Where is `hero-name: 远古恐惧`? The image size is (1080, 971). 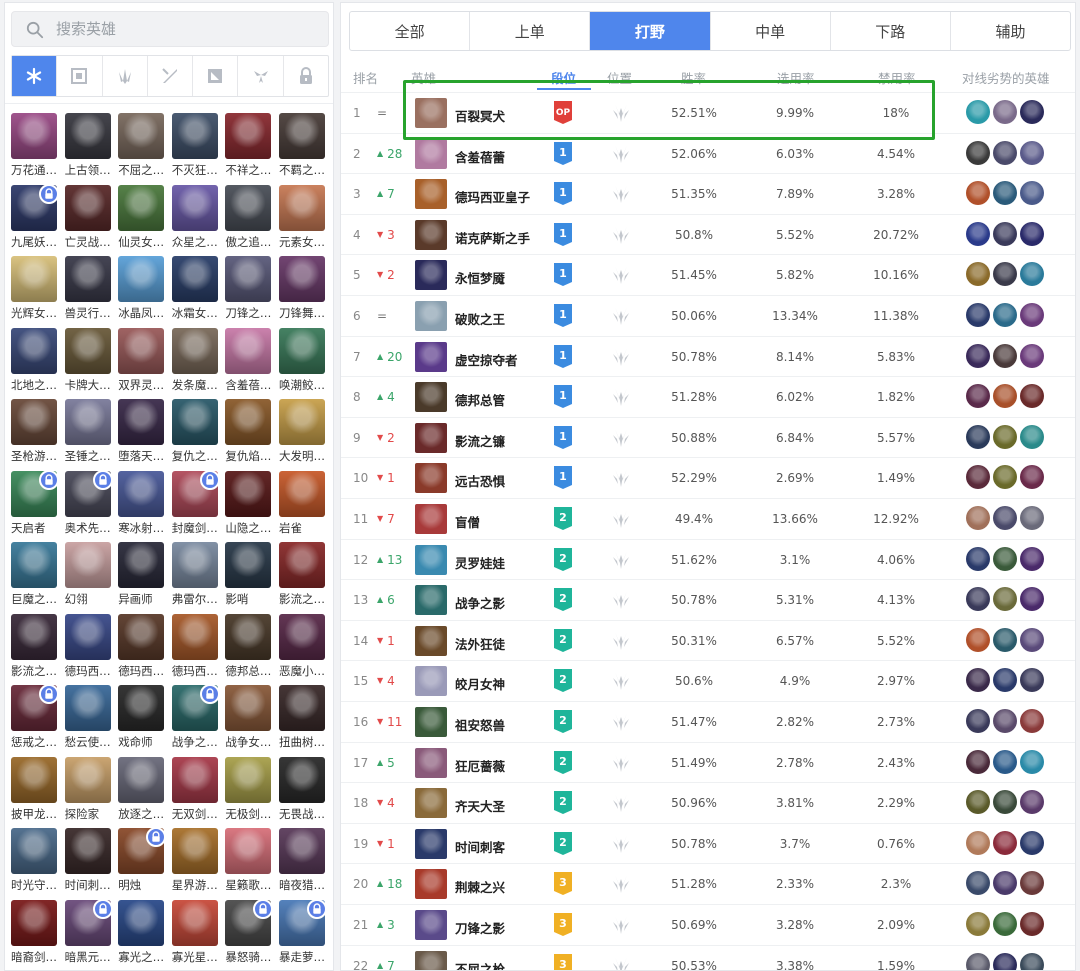 hero-name: 远古恐惧 is located at coordinates (480, 480).